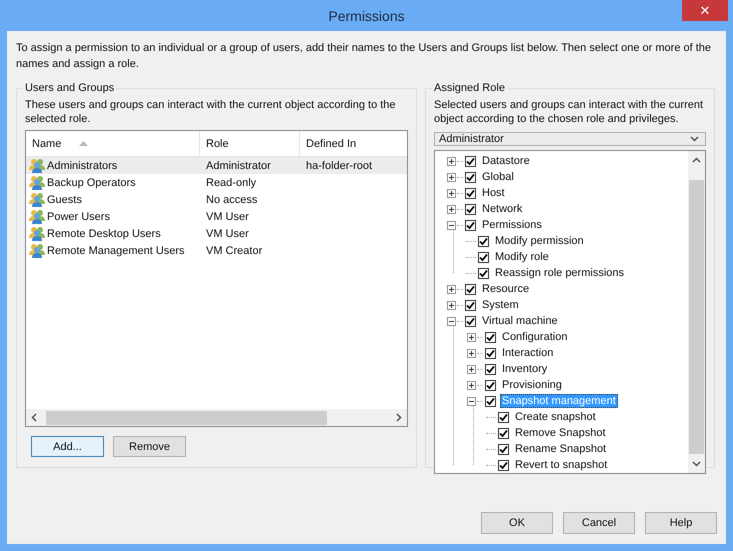 This screenshot has height=551, width=733. I want to click on table-row: Backup Operators Read-only, so click(216, 182).